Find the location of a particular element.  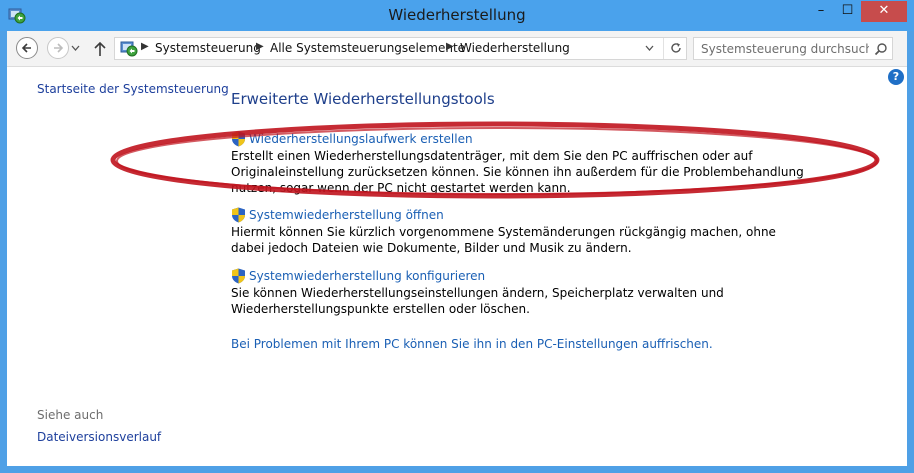

title-bar: Wiederherstellung – ☐ ✕ is located at coordinates (457, 15).